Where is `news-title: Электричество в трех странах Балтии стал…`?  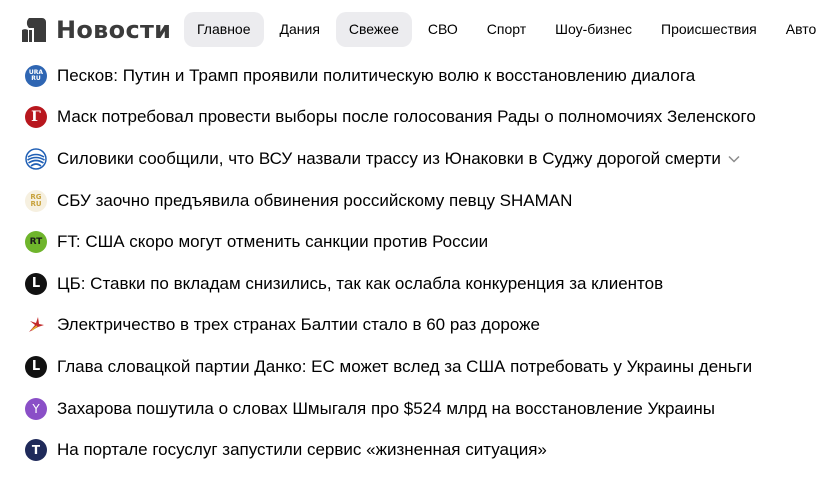 news-title: Электричество в трех странах Балтии стал… is located at coordinates (298, 325).